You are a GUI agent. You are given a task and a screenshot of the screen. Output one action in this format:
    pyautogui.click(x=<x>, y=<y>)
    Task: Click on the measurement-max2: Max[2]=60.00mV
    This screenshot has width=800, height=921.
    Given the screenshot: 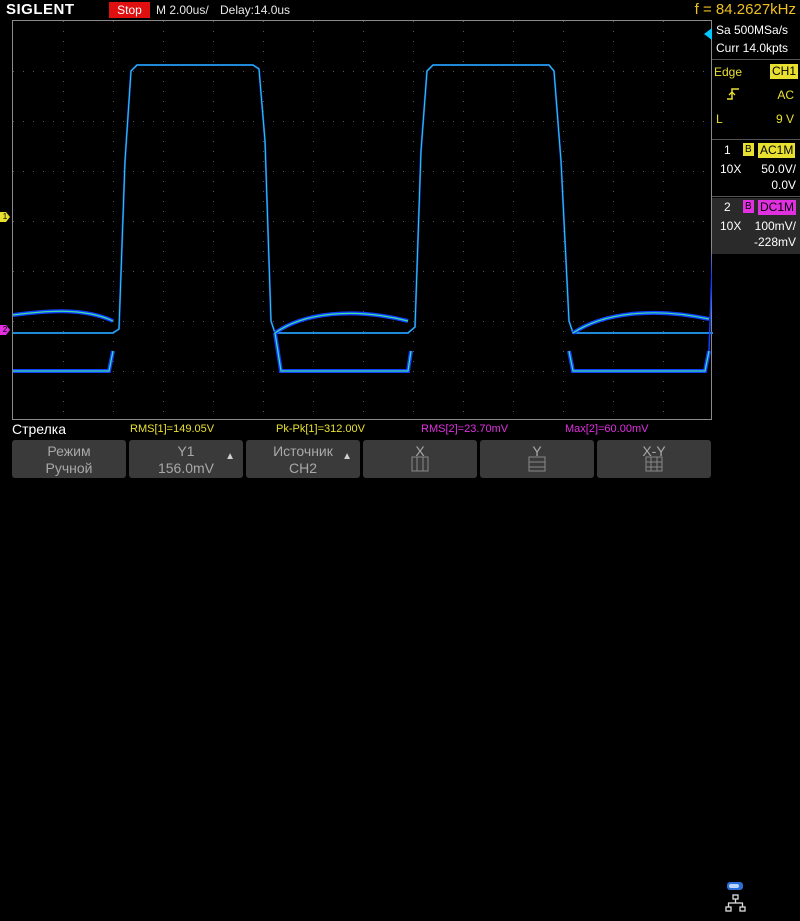 What is the action you would take?
    pyautogui.click(x=607, y=429)
    